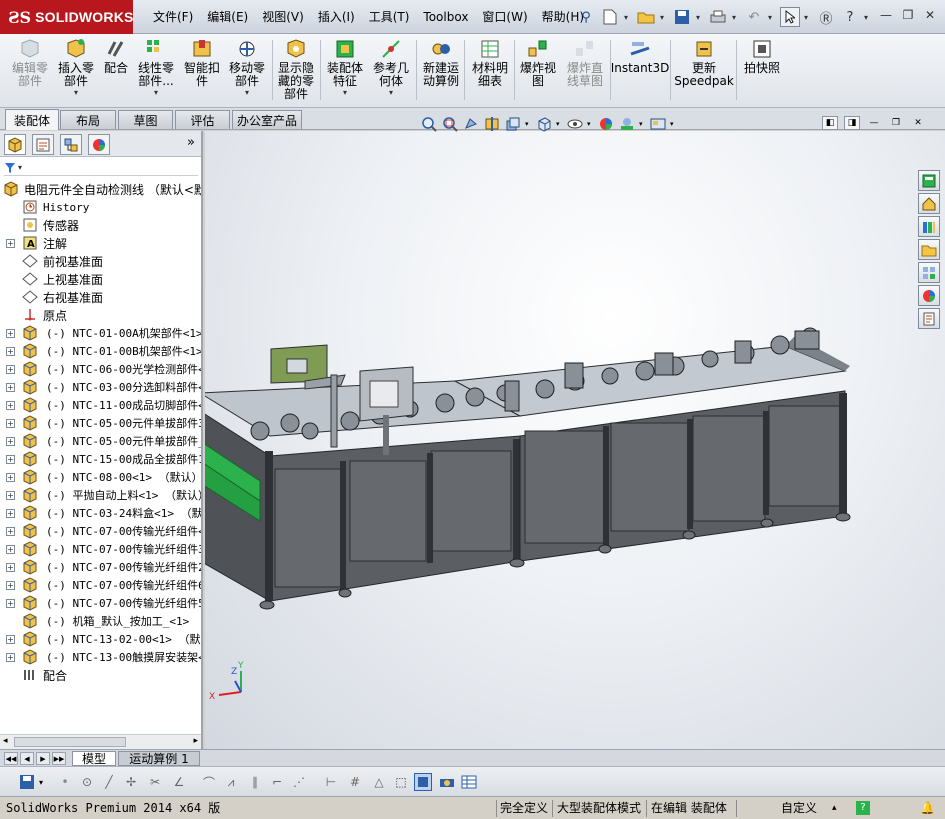 This screenshot has height=819, width=945. Describe the element at coordinates (826, 17) in the screenshot. I see `rebuild-icon: Ⓡ` at that location.